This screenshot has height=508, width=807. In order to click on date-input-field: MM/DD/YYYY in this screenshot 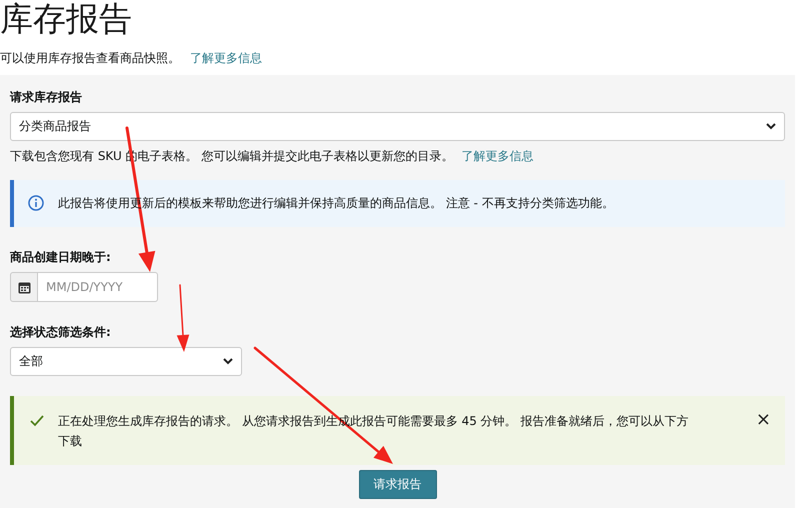, I will do `click(98, 287)`.